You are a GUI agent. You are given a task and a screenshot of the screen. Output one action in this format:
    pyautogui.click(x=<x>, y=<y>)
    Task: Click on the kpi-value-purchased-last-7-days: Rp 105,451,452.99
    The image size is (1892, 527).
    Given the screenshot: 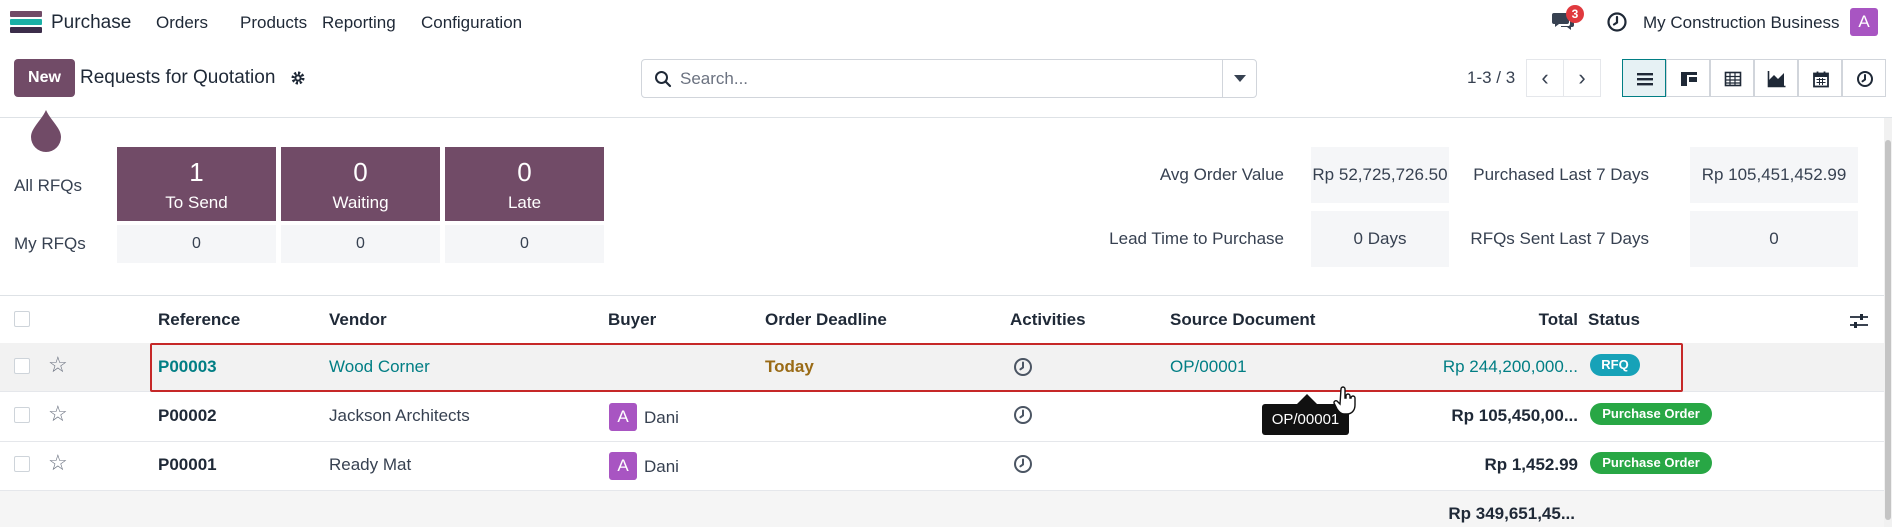 What is the action you would take?
    pyautogui.click(x=1774, y=175)
    